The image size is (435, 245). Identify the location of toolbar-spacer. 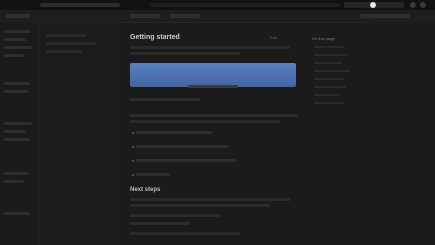
(245, 5).